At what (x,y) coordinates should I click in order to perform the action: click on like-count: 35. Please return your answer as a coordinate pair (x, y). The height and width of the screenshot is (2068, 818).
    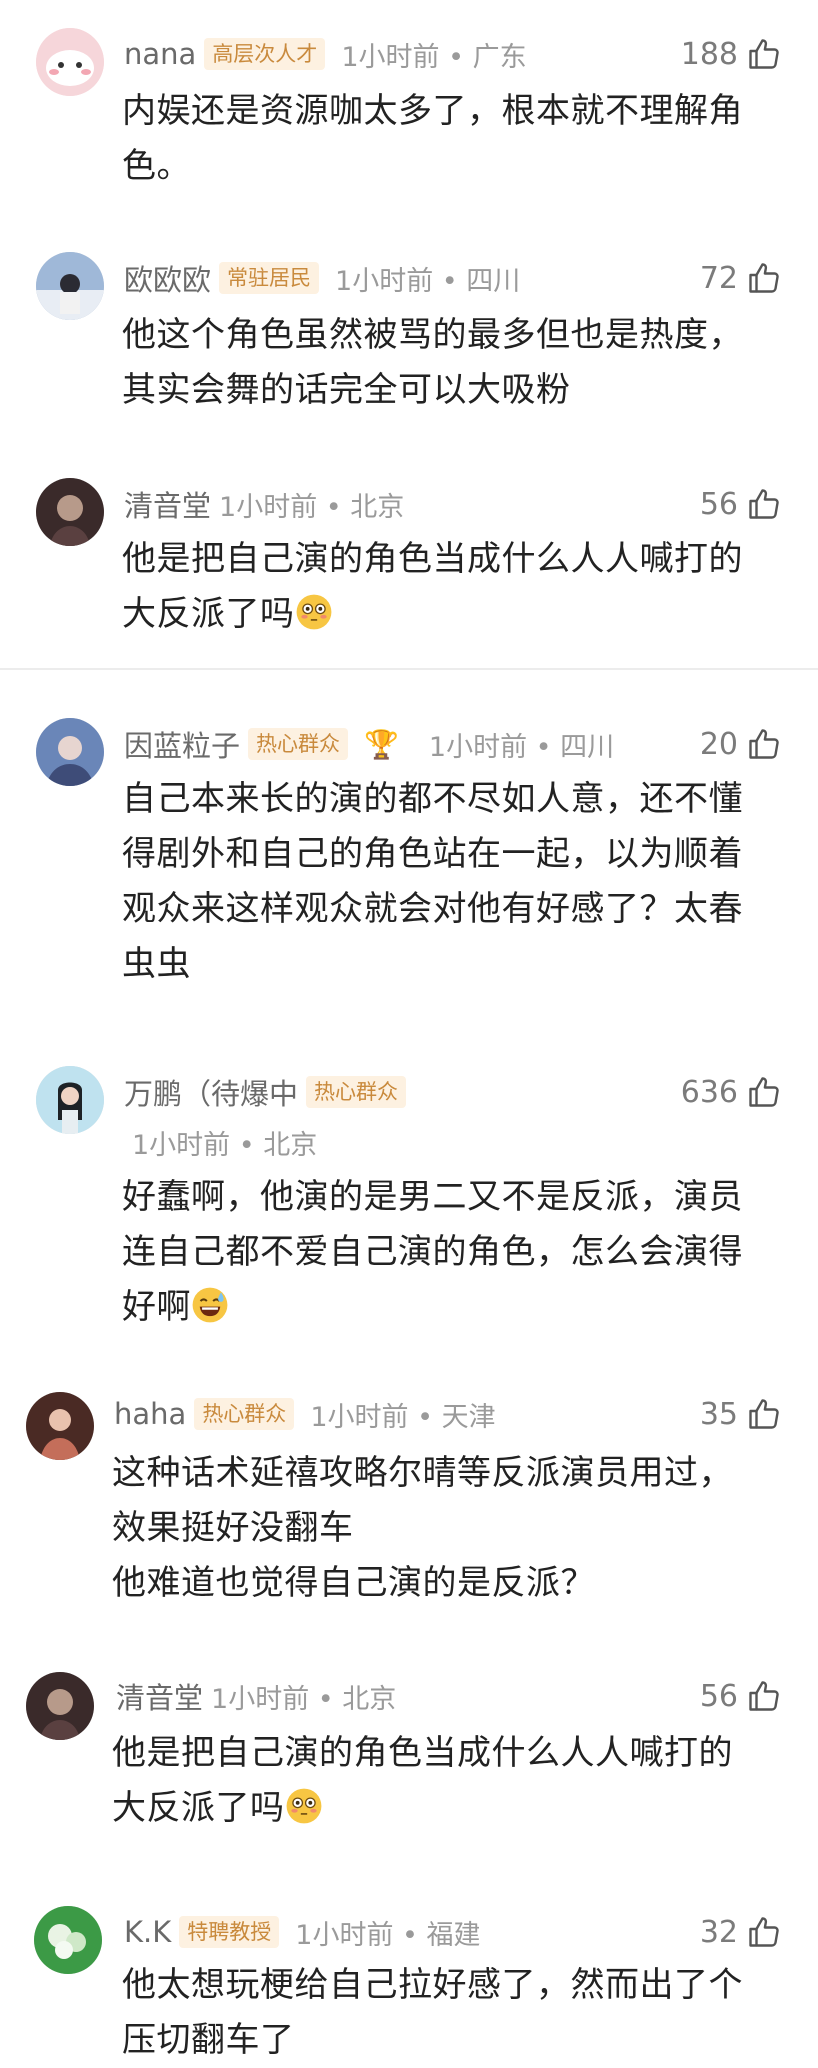
    Looking at the image, I should click on (718, 1414).